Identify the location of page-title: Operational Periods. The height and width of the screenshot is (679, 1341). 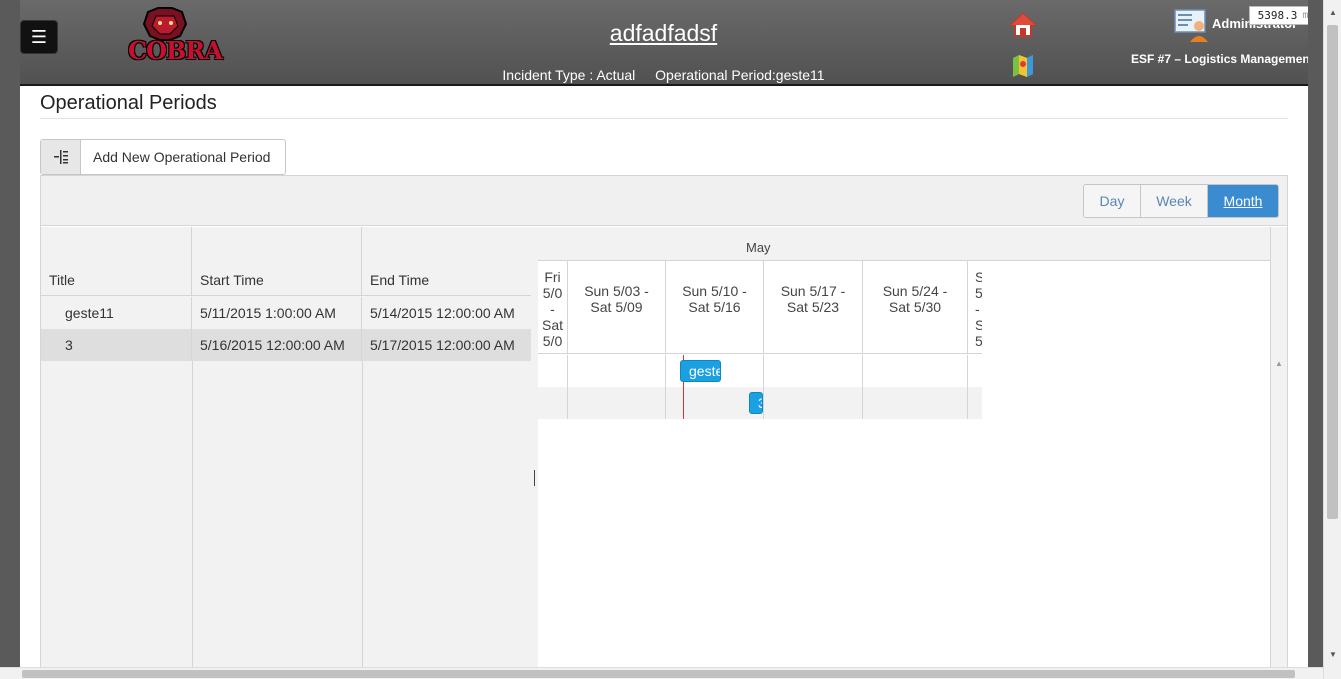
(128, 103).